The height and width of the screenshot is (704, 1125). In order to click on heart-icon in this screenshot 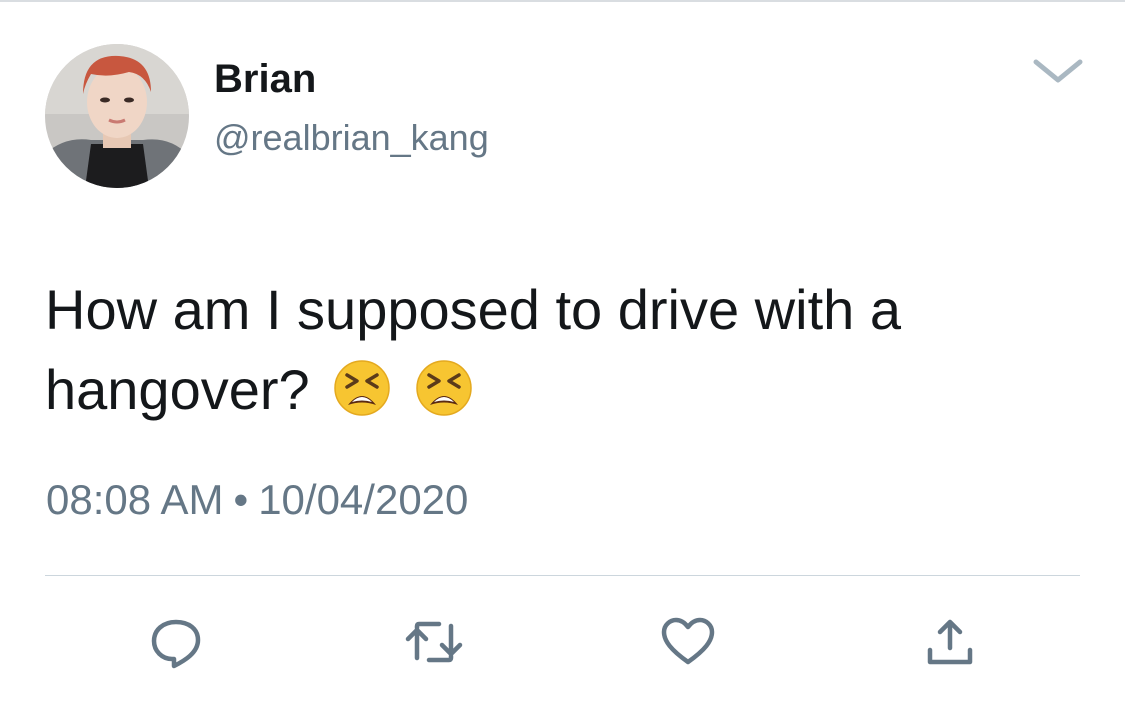, I will do `click(688, 642)`.